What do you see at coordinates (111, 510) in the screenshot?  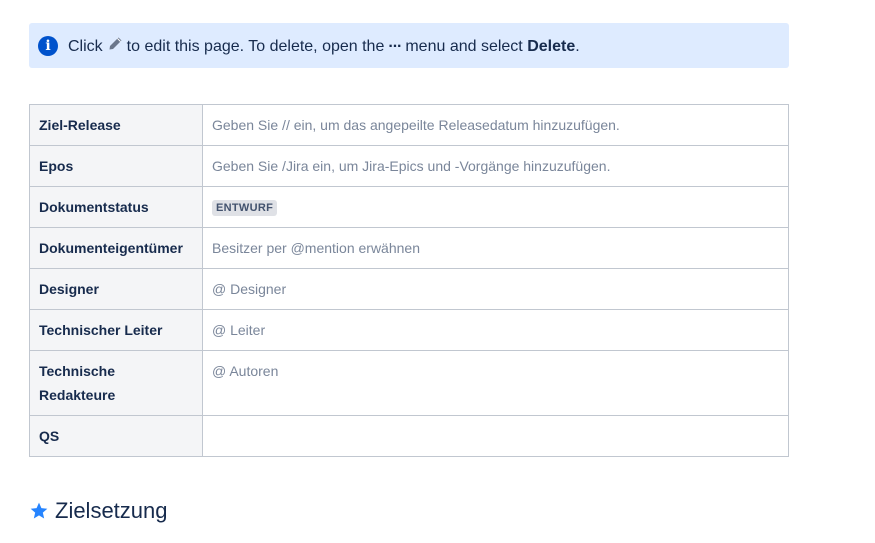 I see `section-title: Zielsetzung` at bounding box center [111, 510].